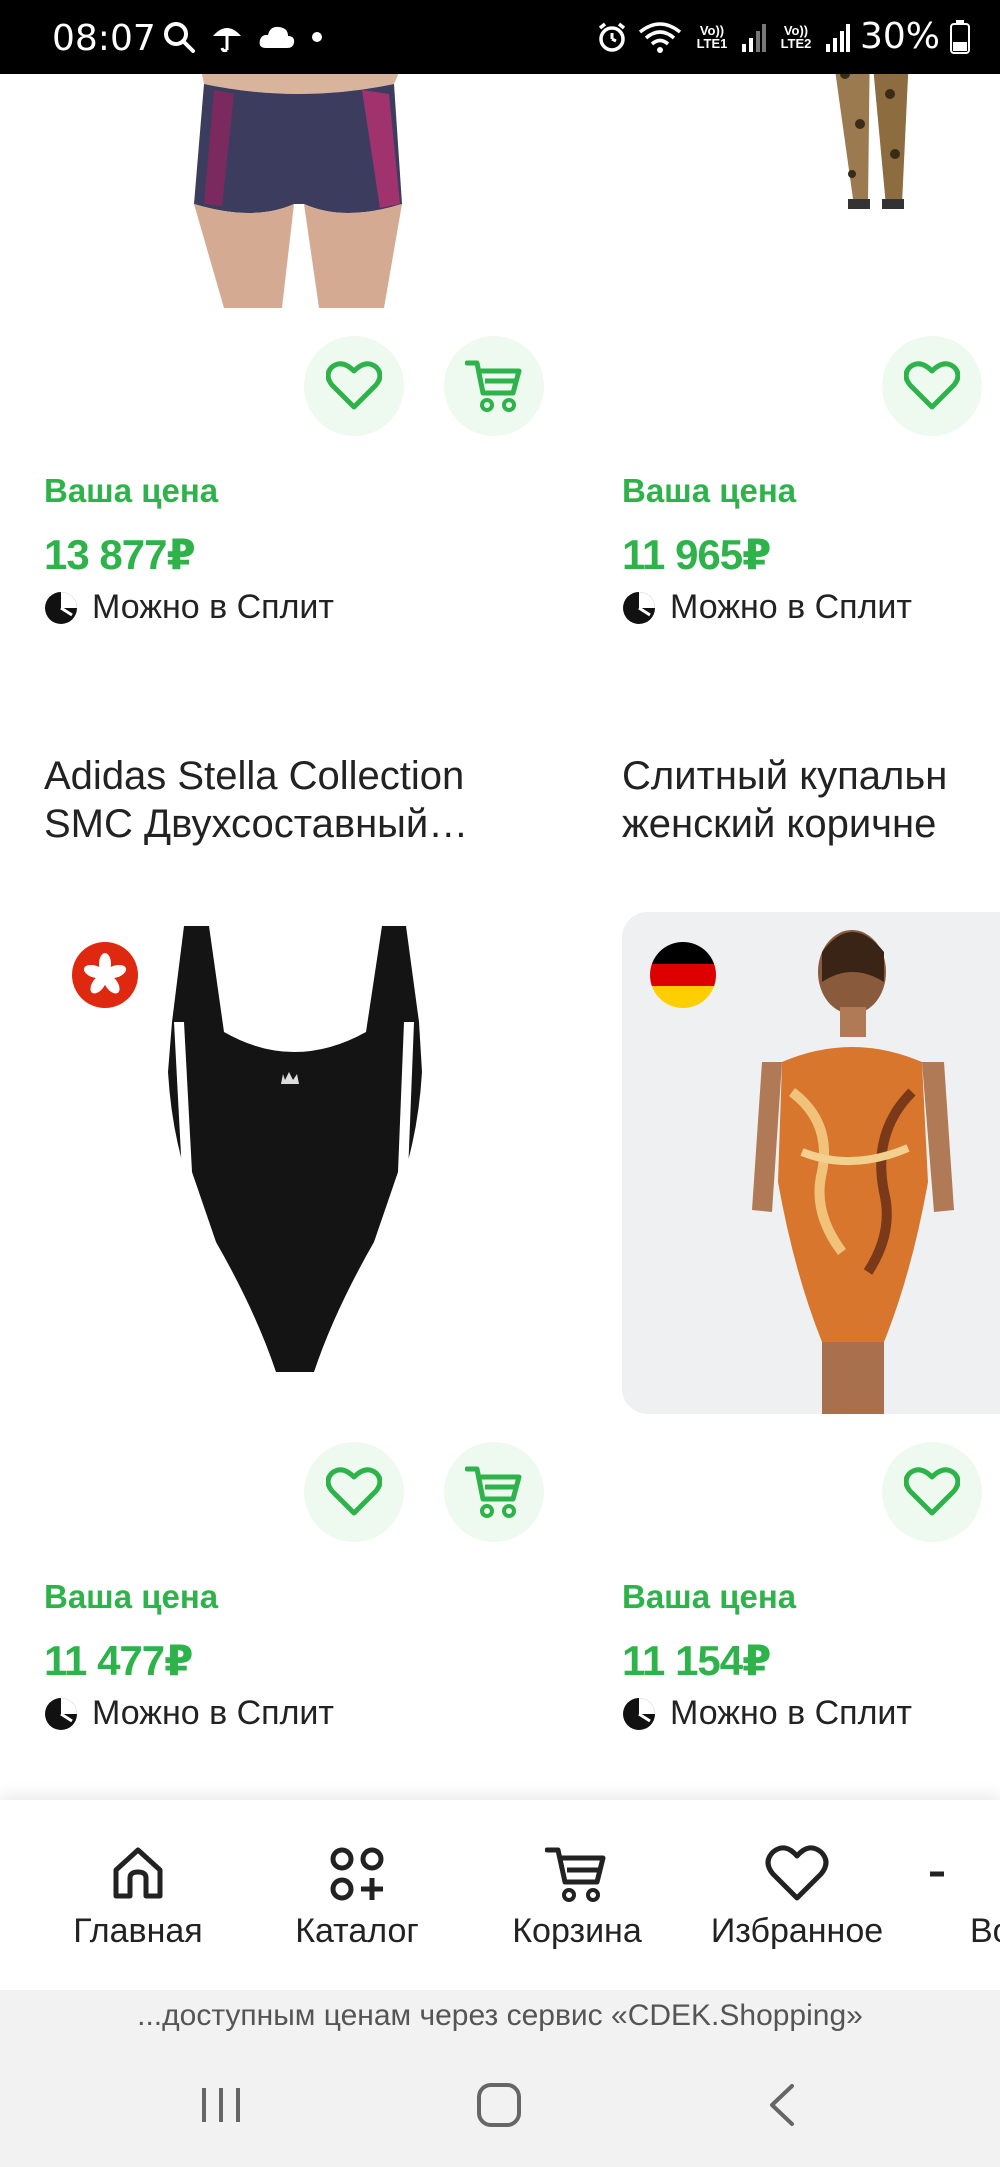 The width and height of the screenshot is (1000, 2167). Describe the element at coordinates (105, 975) in the screenshot. I see `hong-kong-flag` at that location.